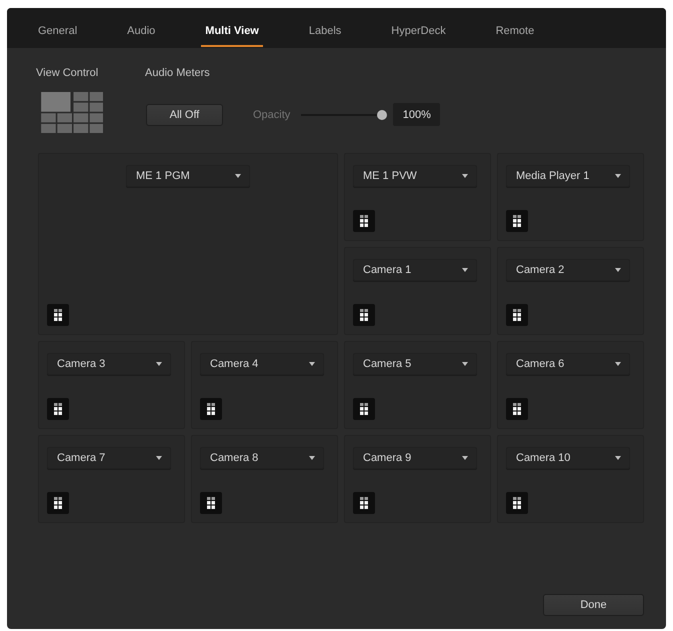 The height and width of the screenshot is (631, 673). Describe the element at coordinates (593, 605) in the screenshot. I see `done-button: Done` at that location.